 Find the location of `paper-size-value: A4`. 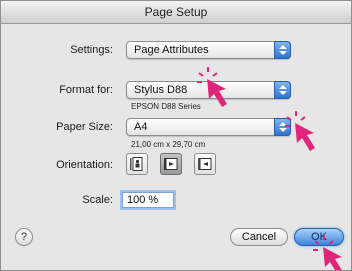

paper-size-value: A4 is located at coordinates (141, 127).